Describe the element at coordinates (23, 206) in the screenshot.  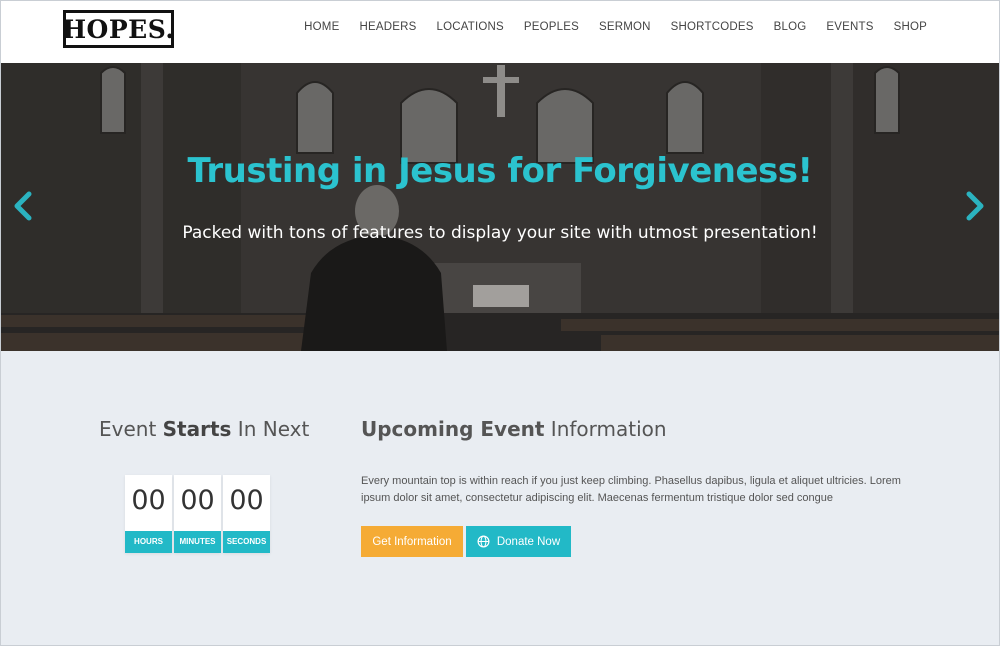
I see `slider-prev-icon` at that location.